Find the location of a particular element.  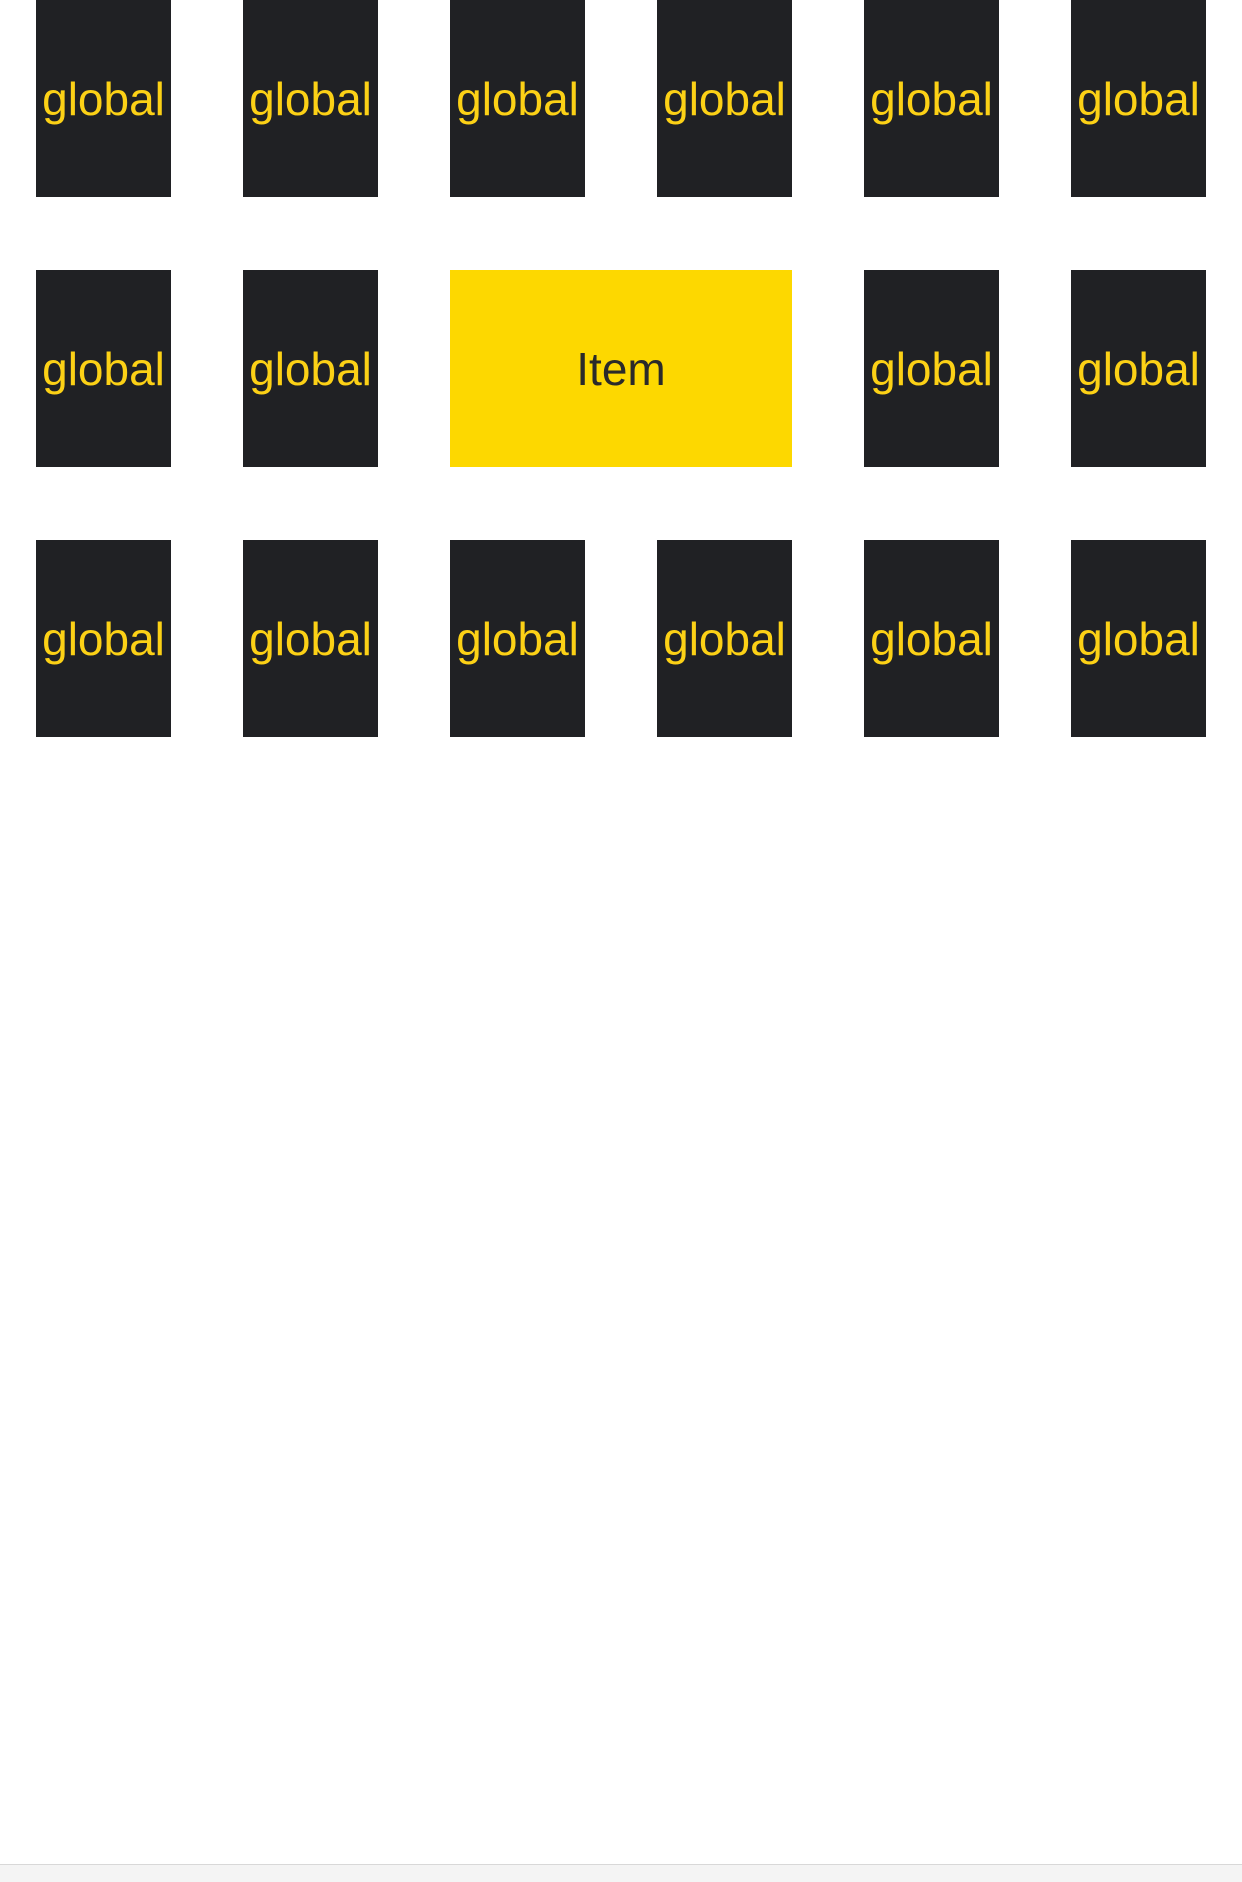

highlighted-item-tile: Item is located at coordinates (621, 368).